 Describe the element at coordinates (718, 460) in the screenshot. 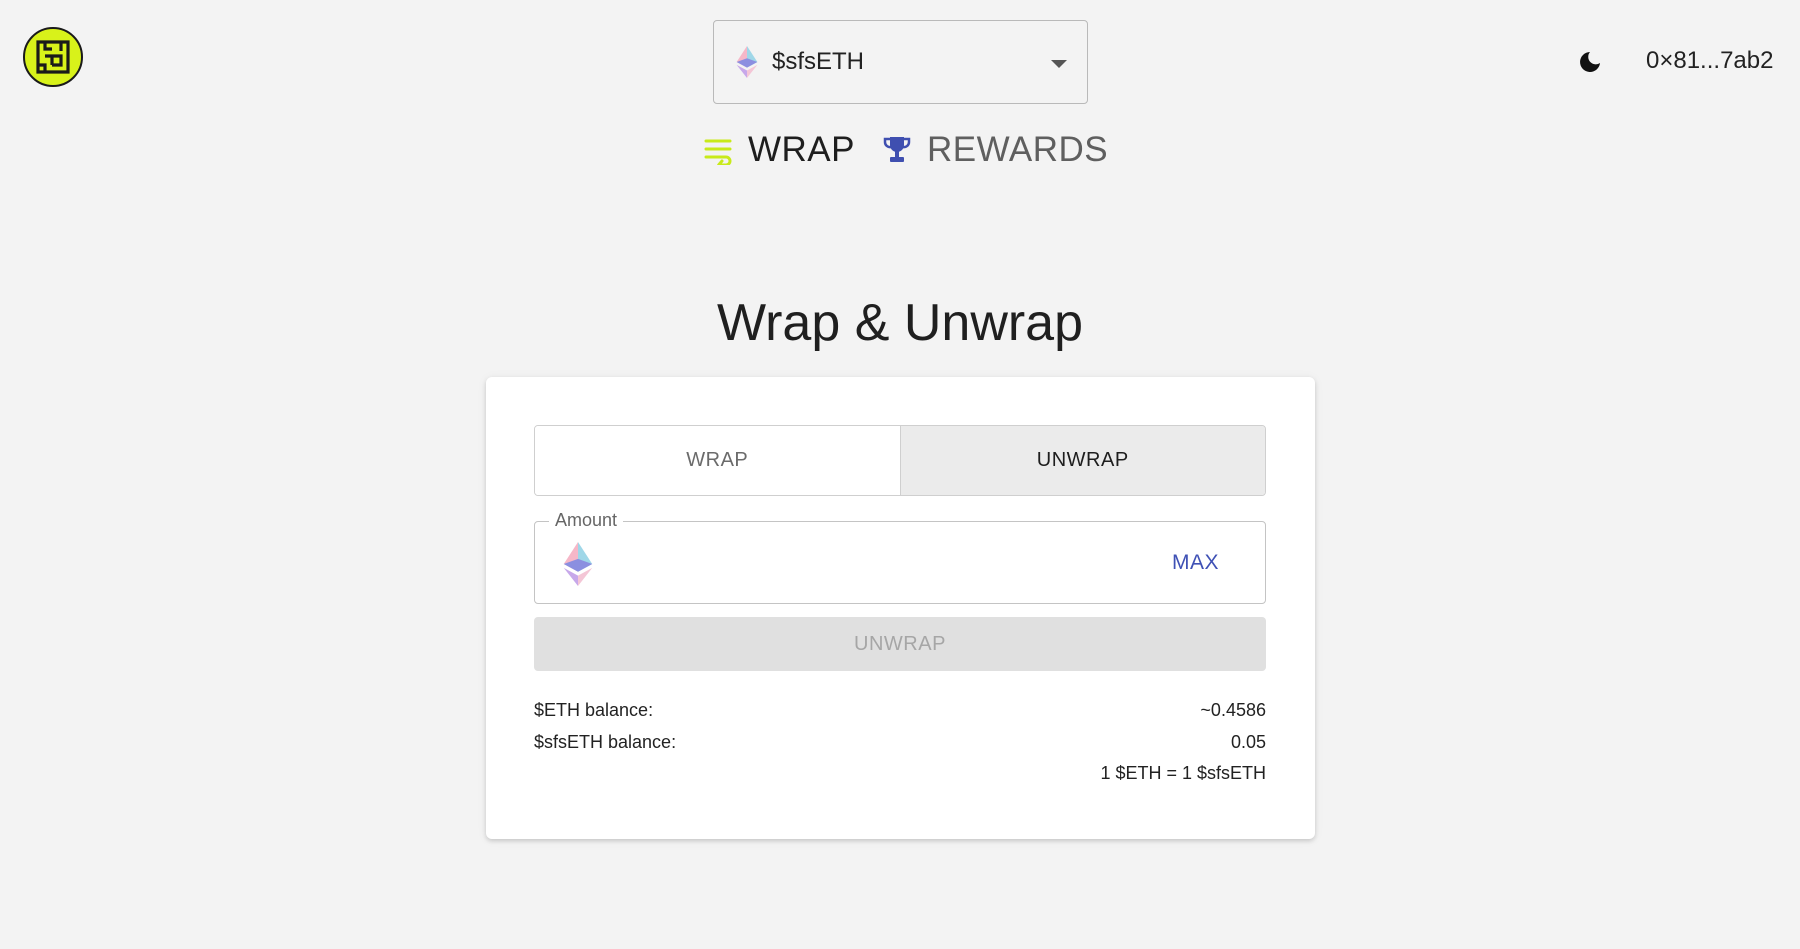

I see `toggle-wrap-option: WRAP` at that location.